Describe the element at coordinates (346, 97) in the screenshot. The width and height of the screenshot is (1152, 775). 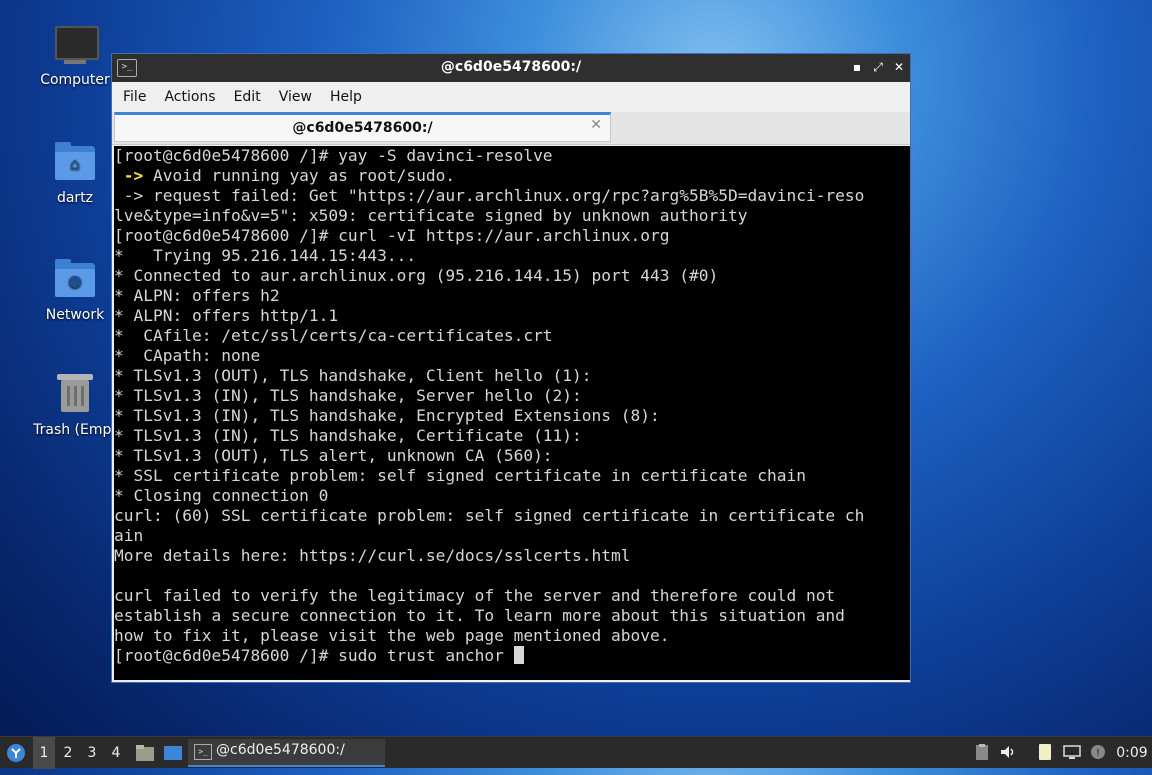
I see `menu-help: Help` at that location.